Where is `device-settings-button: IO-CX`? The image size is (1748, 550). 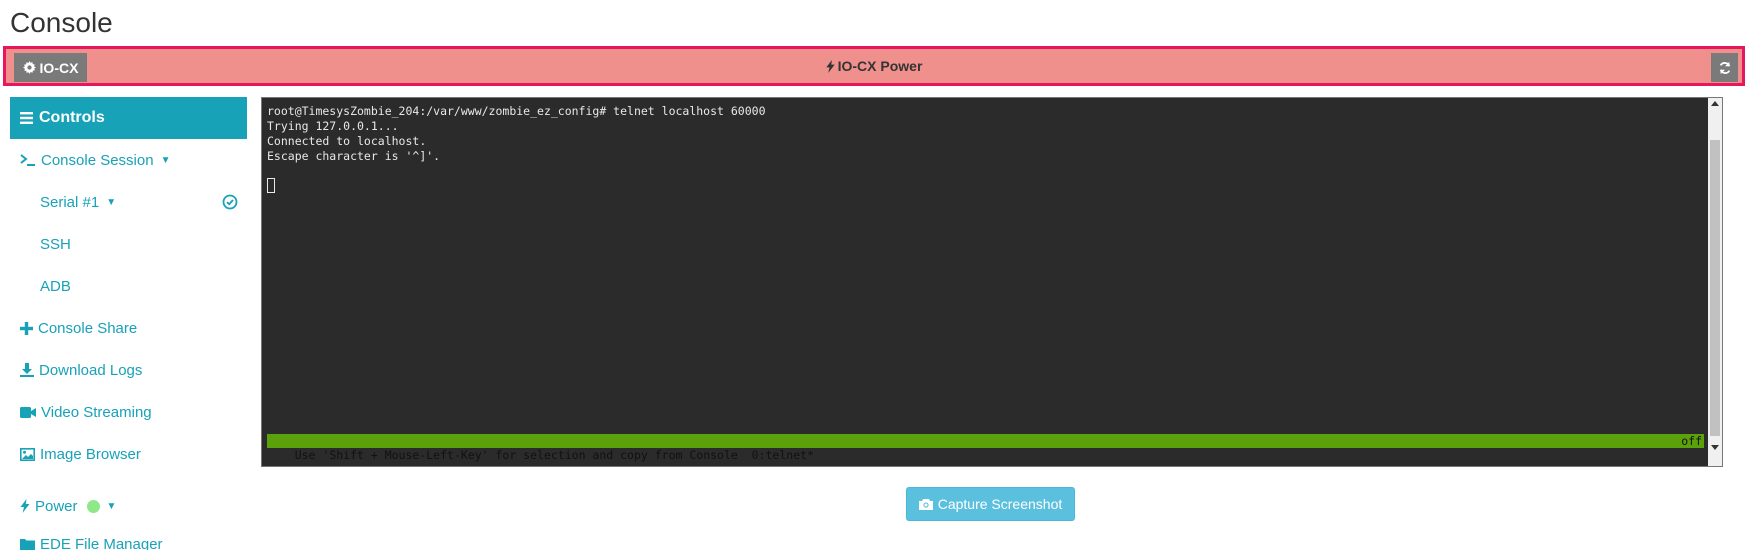
device-settings-button: IO-CX is located at coordinates (50, 67).